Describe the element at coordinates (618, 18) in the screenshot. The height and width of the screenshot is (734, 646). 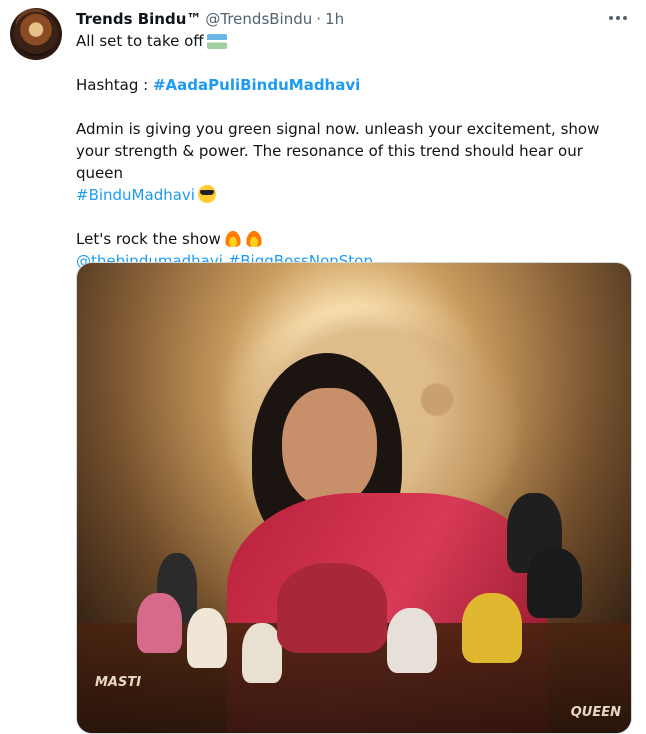
I see `more-options-icon` at that location.